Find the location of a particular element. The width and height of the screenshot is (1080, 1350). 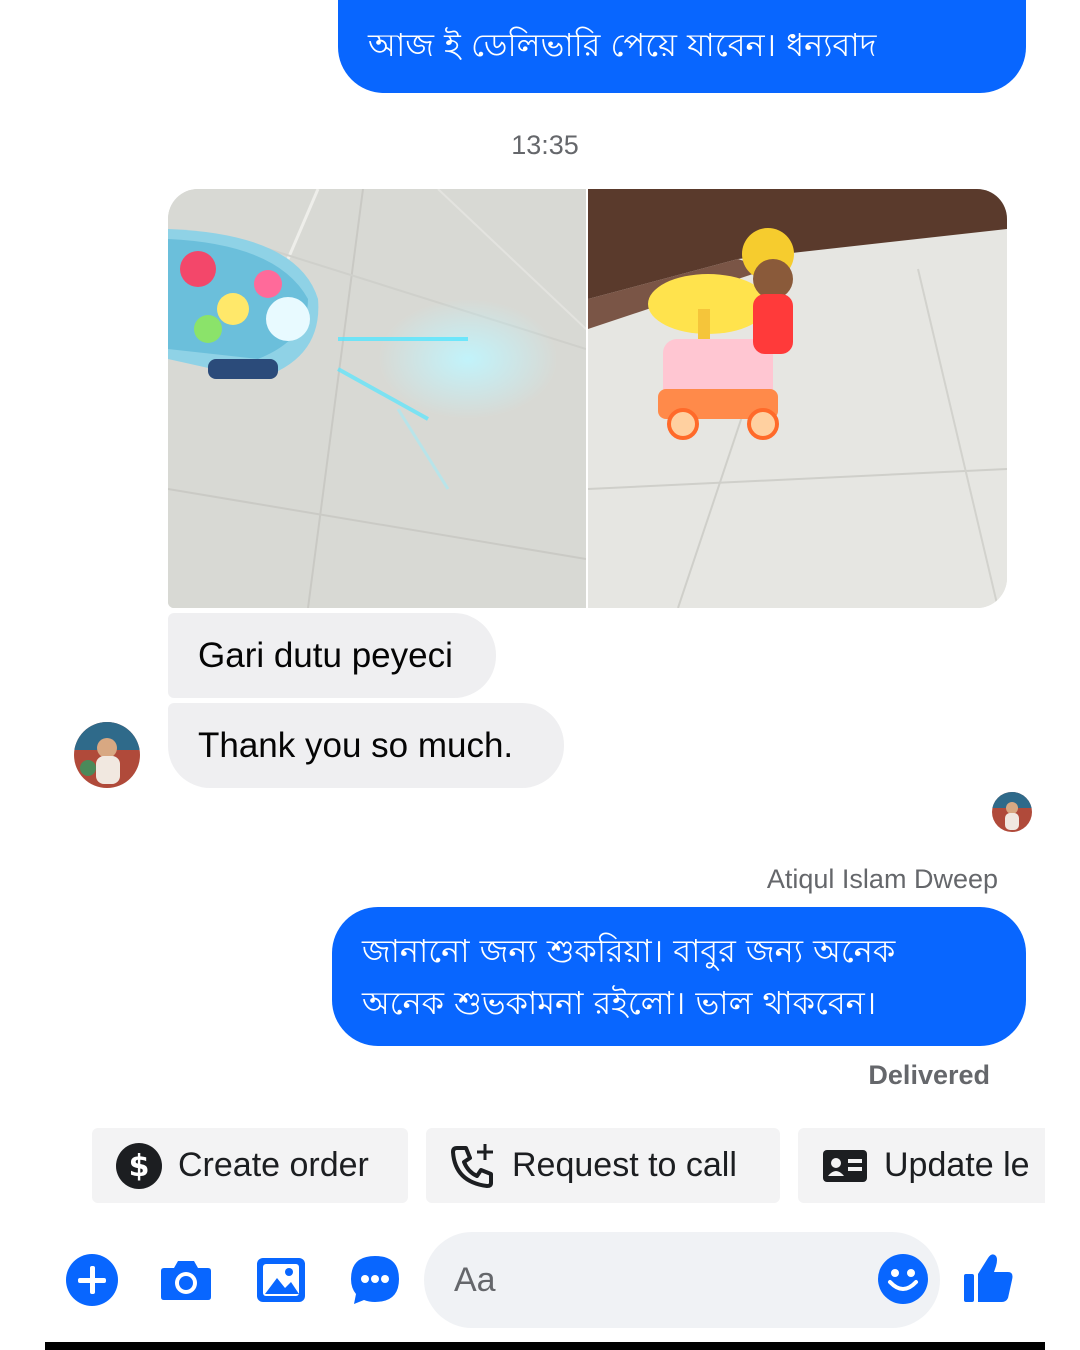

dollar-icon: $ is located at coordinates (139, 1166).